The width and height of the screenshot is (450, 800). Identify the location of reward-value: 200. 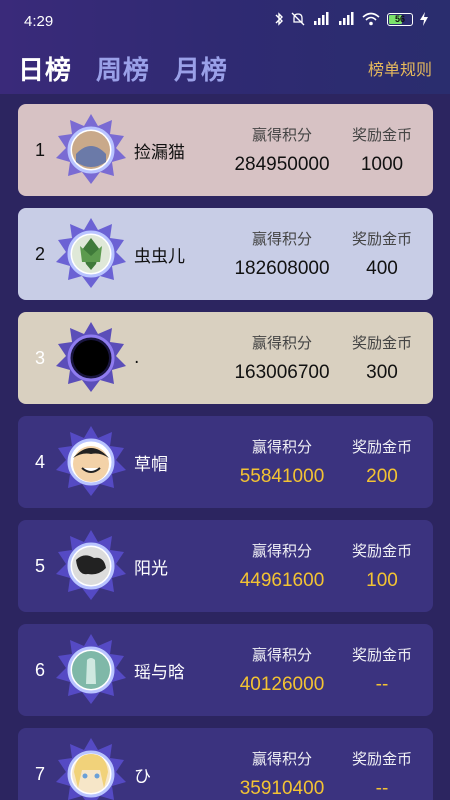
(382, 476).